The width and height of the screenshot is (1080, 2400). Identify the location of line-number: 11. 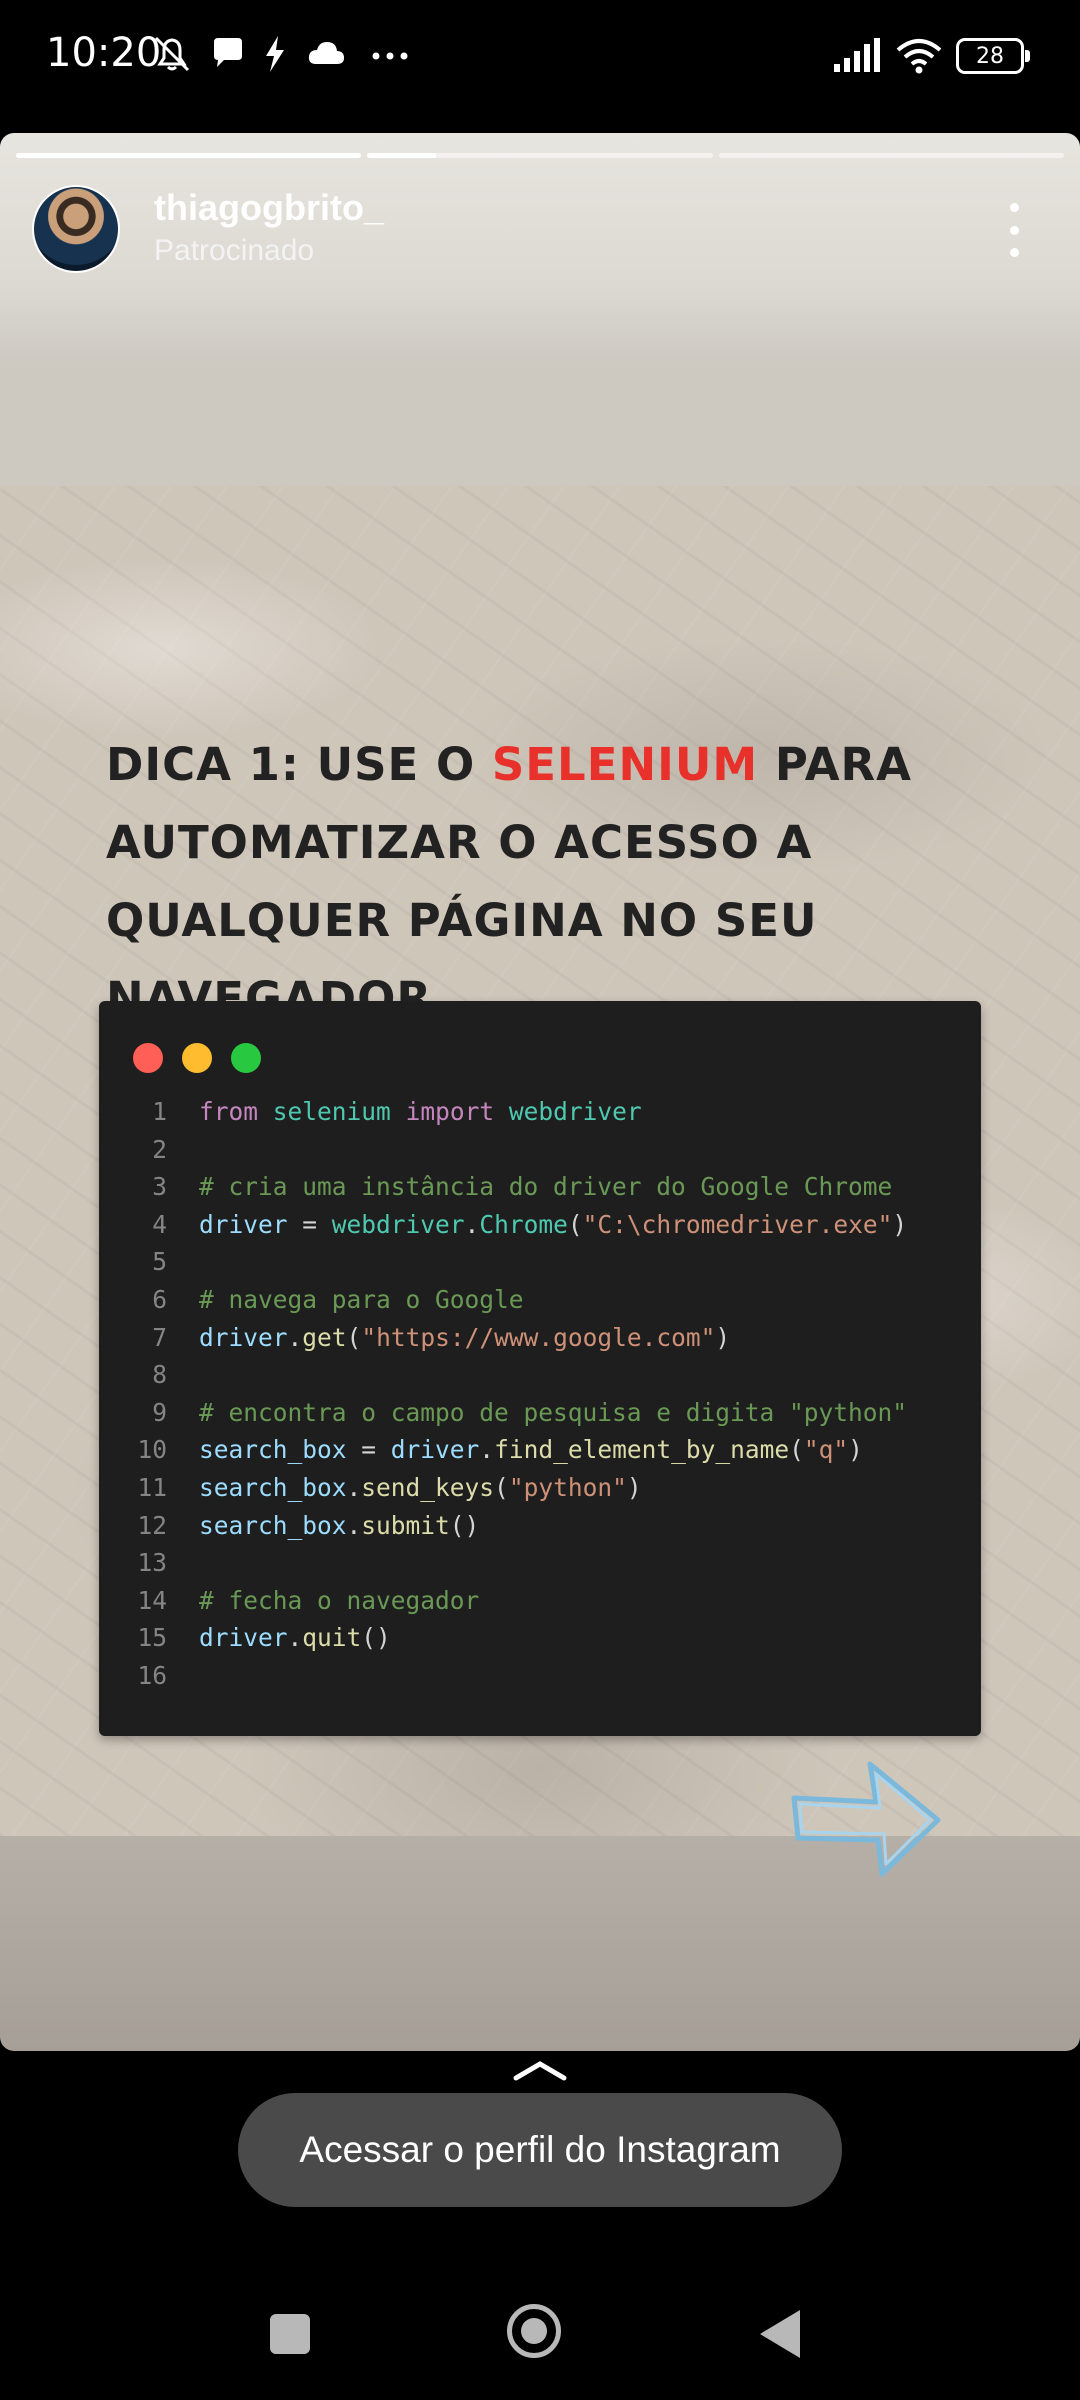
(152, 1487).